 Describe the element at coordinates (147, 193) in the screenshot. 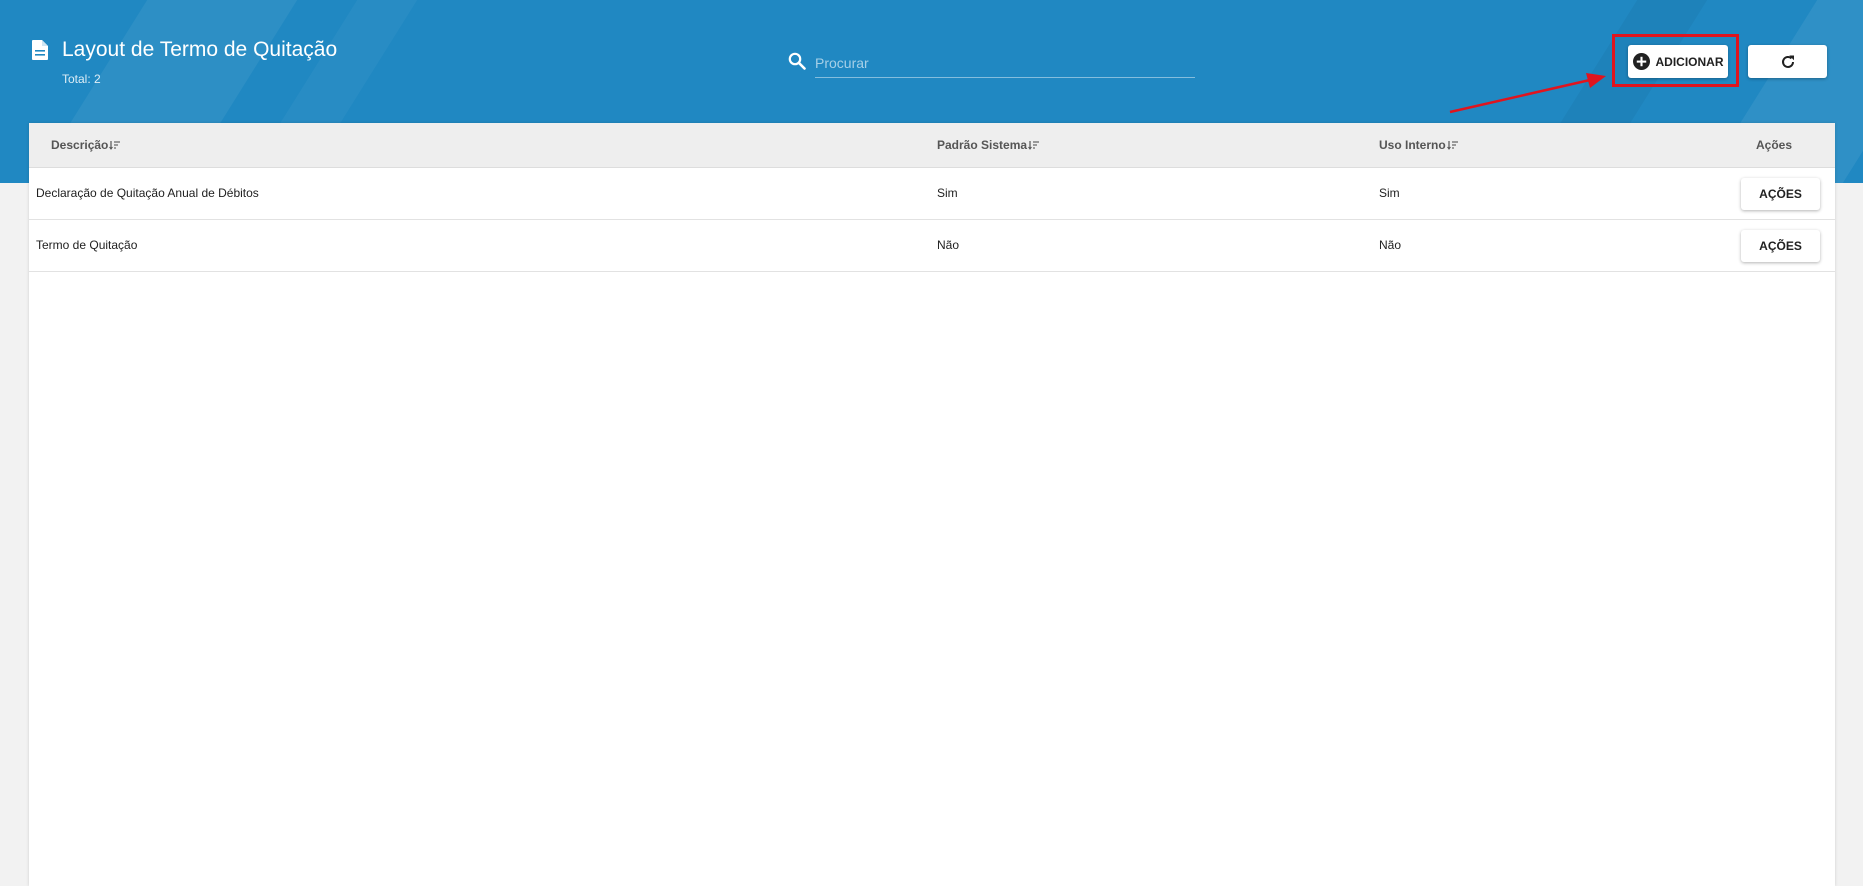

I see `cell-descricao: Declaração de Quitação Anual de Débitos` at that location.